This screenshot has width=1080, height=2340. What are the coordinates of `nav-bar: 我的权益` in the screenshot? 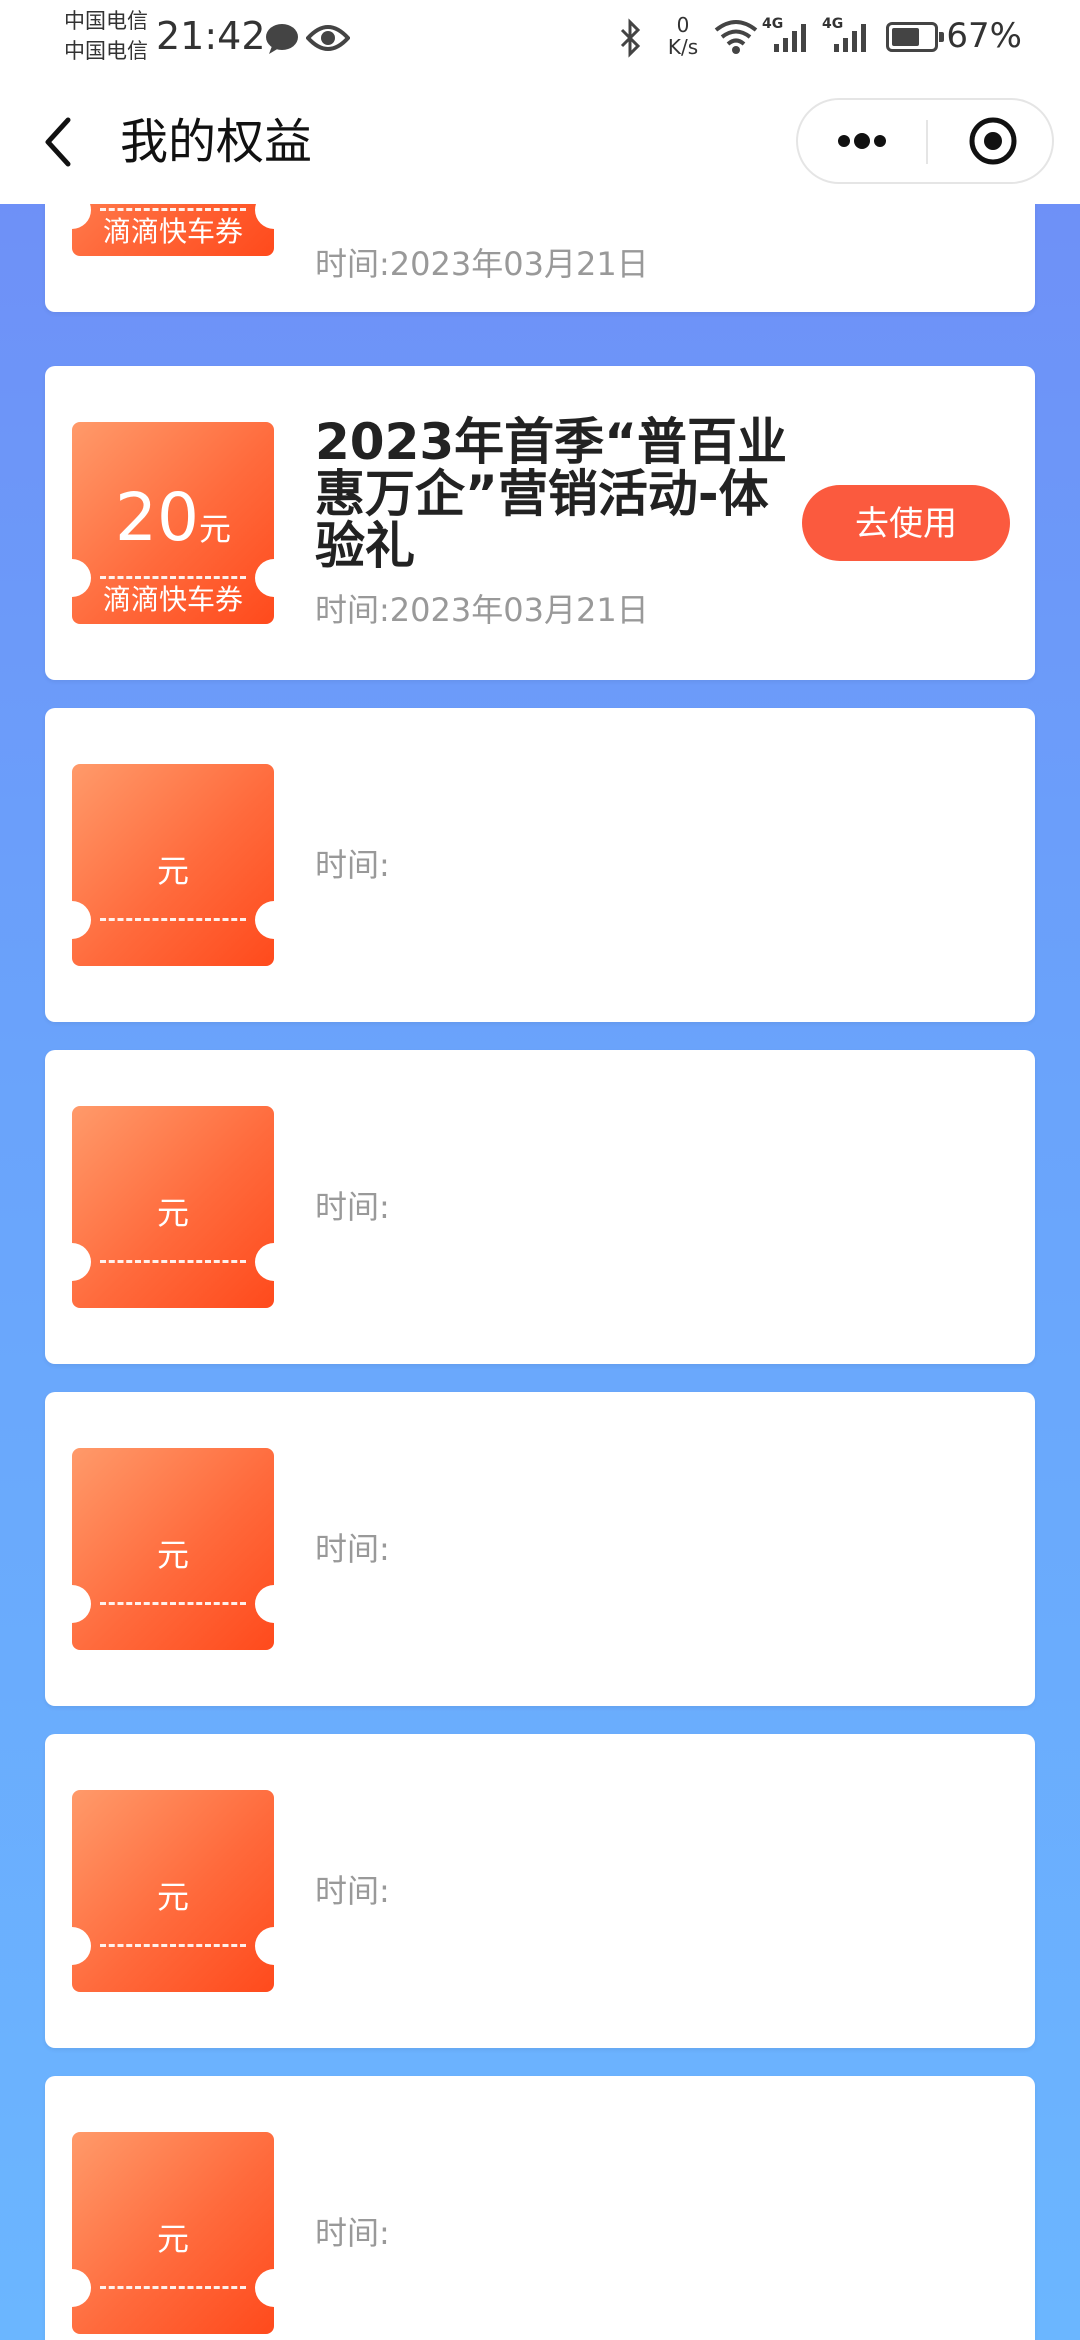 It's located at (540, 142).